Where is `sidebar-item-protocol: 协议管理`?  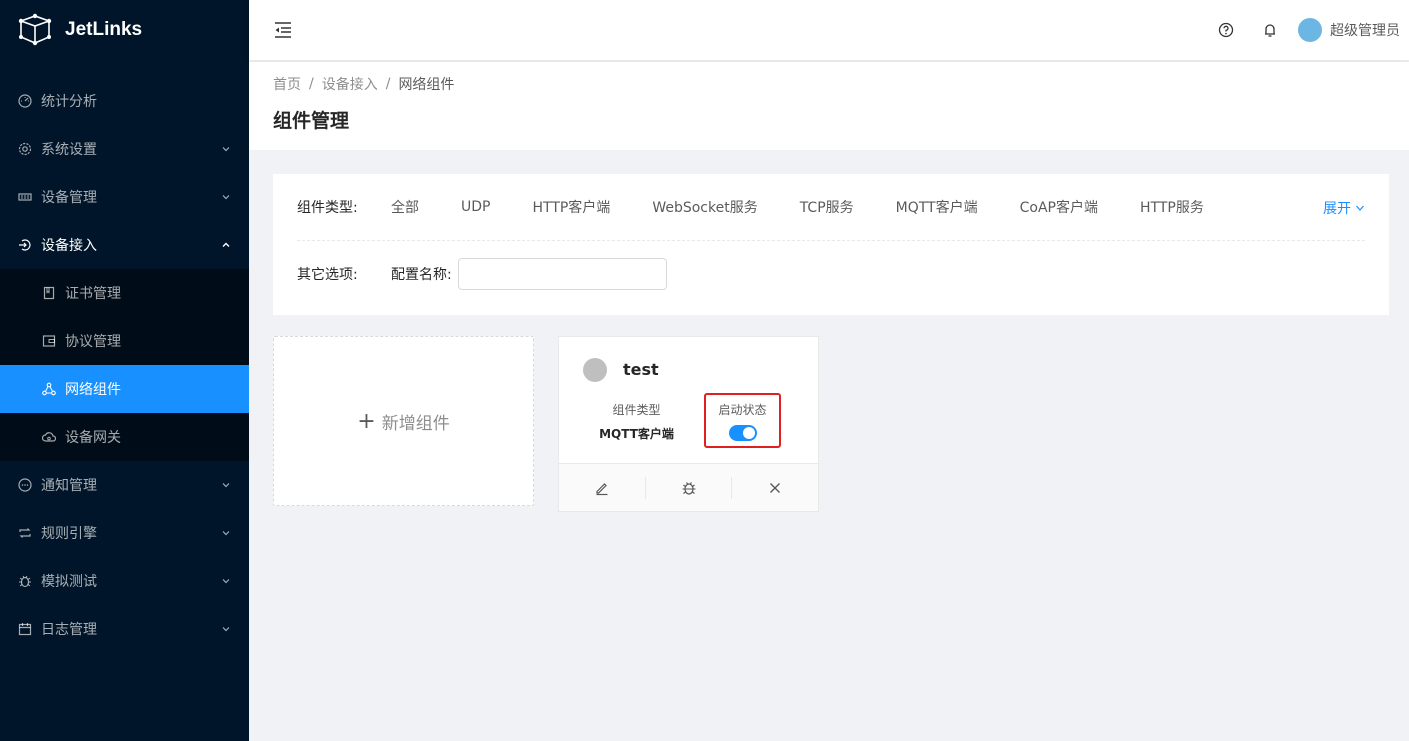
sidebar-item-protocol: 协议管理 is located at coordinates (124, 341).